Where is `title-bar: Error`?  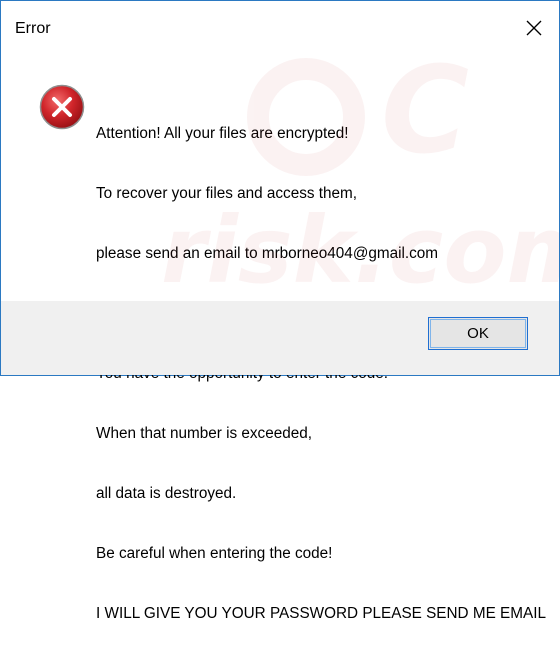 title-bar: Error is located at coordinates (280, 29).